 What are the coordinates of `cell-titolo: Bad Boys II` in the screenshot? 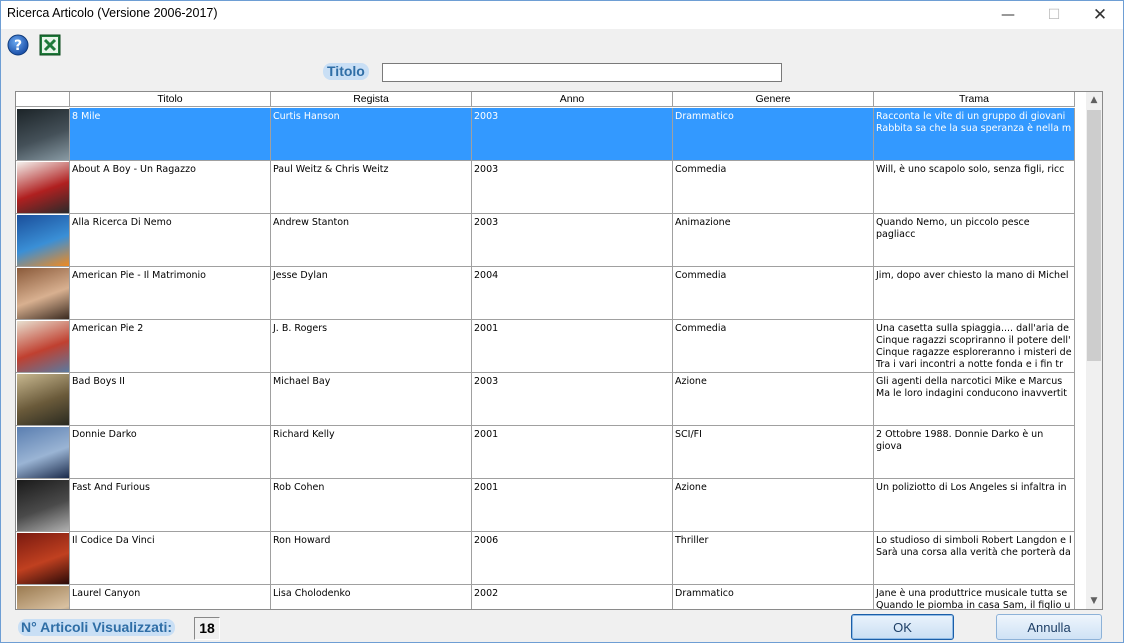 It's located at (170, 399).